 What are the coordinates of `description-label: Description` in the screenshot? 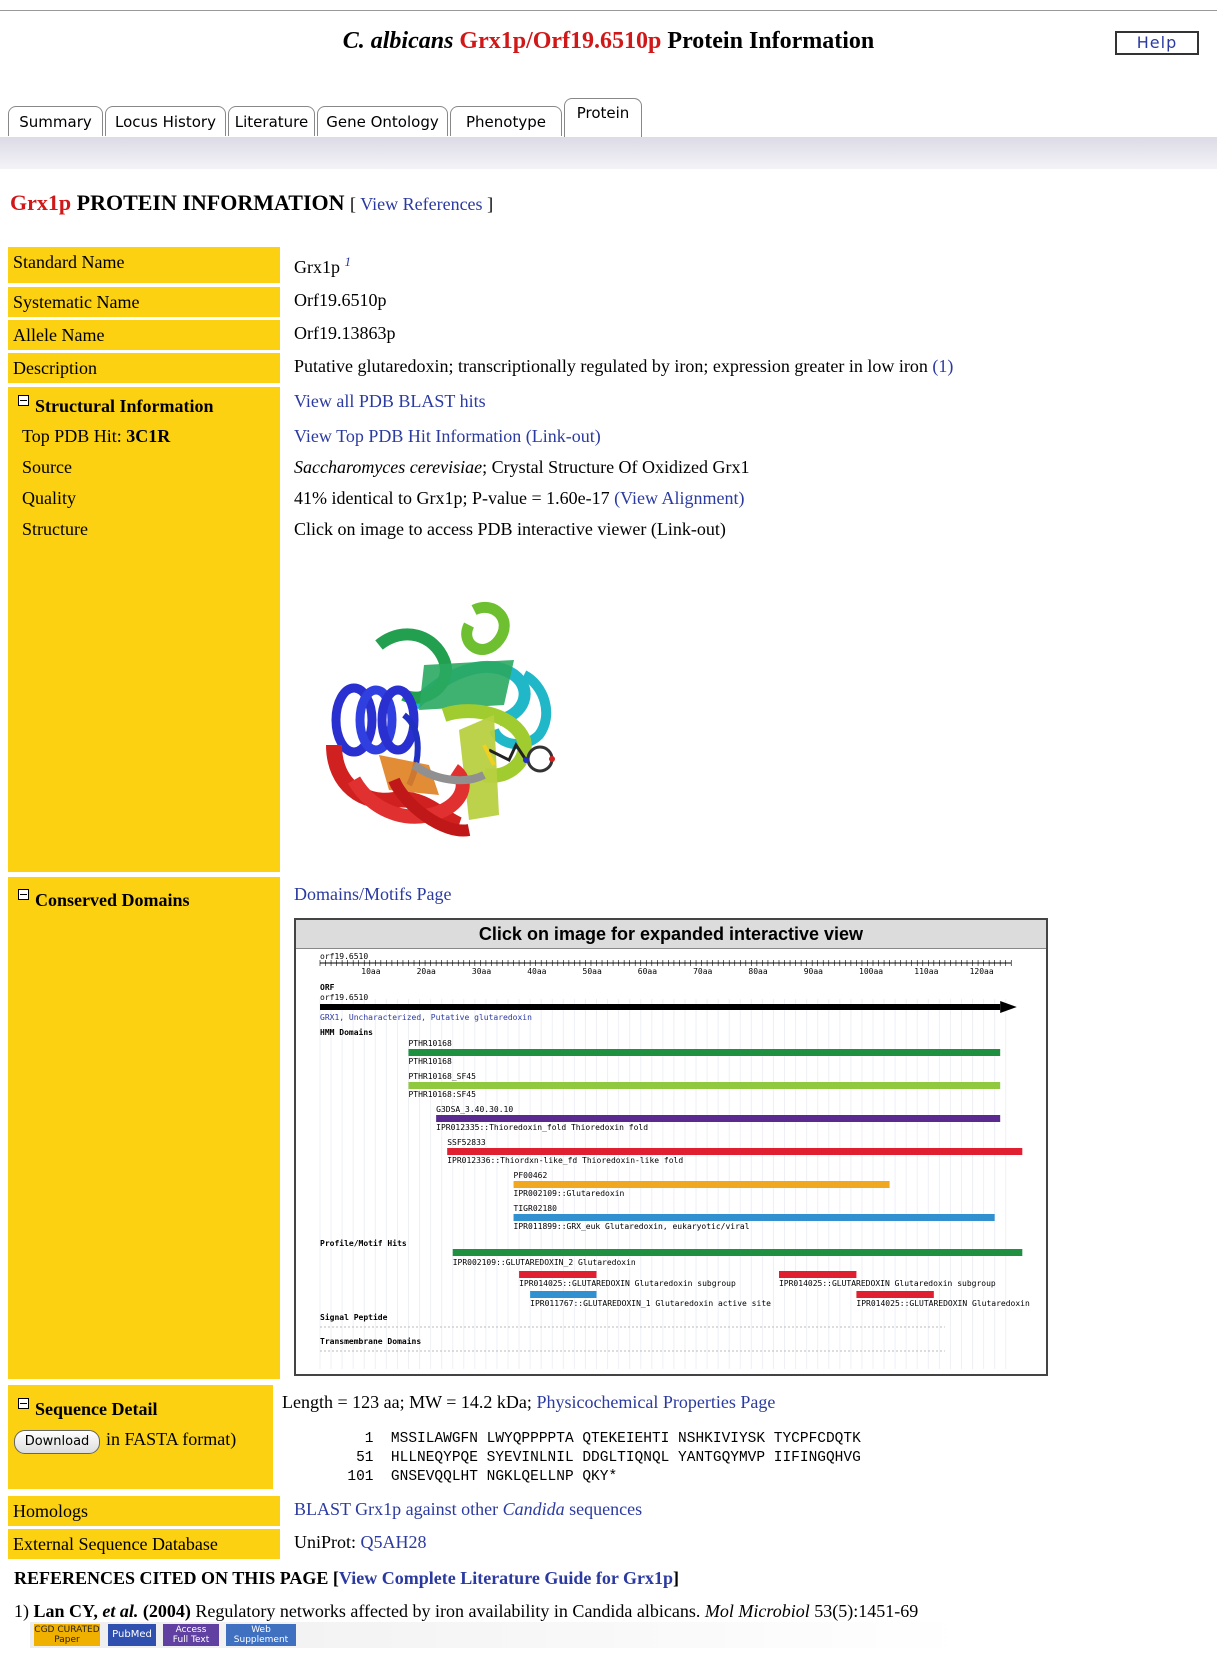 It's located at (144, 368).